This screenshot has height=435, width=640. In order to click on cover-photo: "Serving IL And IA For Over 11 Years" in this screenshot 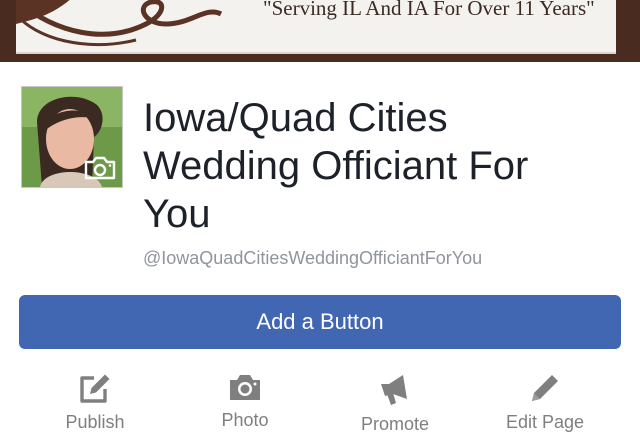, I will do `click(320, 31)`.